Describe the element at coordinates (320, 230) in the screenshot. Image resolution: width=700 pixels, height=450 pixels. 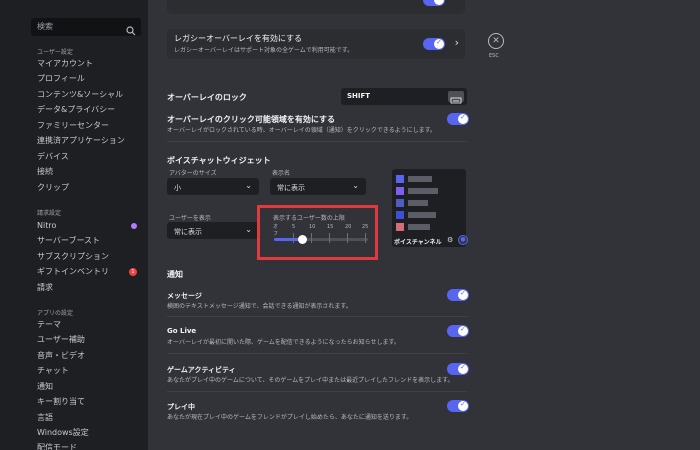
I see `max-users-ticks: オフ 5 10 15 20 25` at that location.